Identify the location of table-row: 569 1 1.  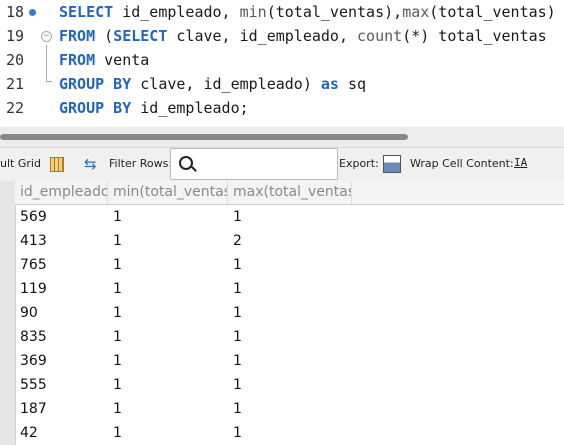
(289, 217).